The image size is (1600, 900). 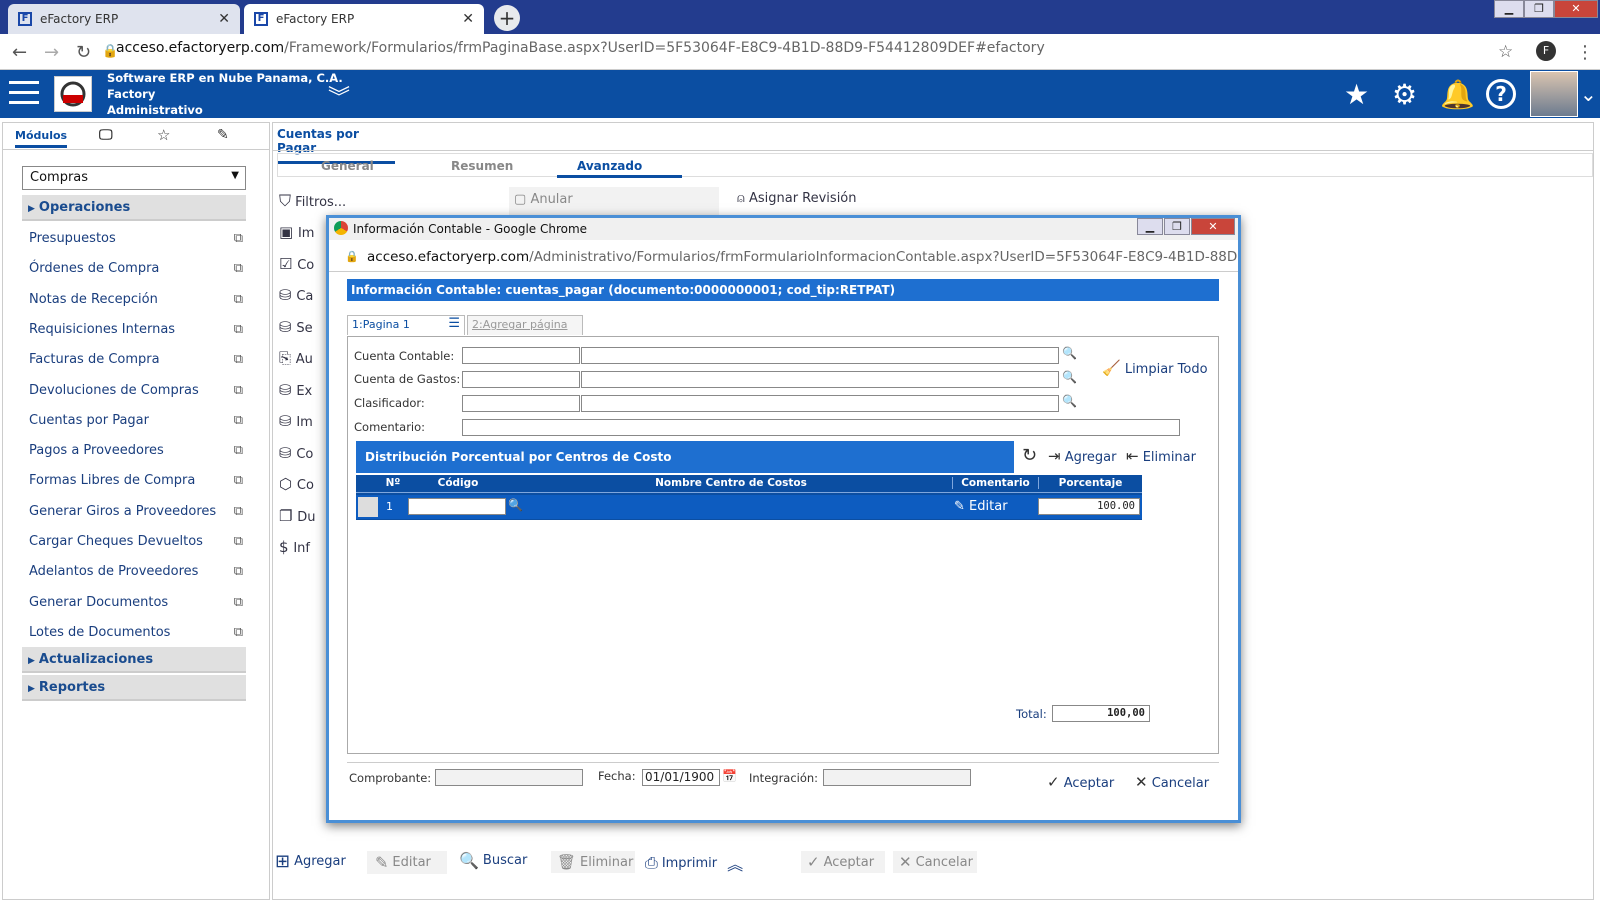 What do you see at coordinates (1161, 456) in the screenshot?
I see `dist-eliminar-button: ⇤ Eliminar` at bounding box center [1161, 456].